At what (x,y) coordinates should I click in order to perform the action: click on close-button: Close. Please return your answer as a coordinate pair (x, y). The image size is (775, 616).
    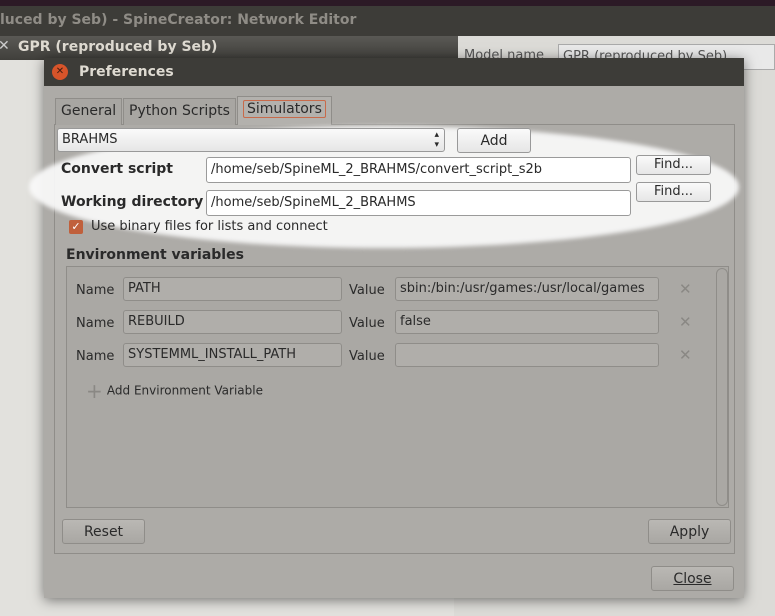
    Looking at the image, I should click on (692, 578).